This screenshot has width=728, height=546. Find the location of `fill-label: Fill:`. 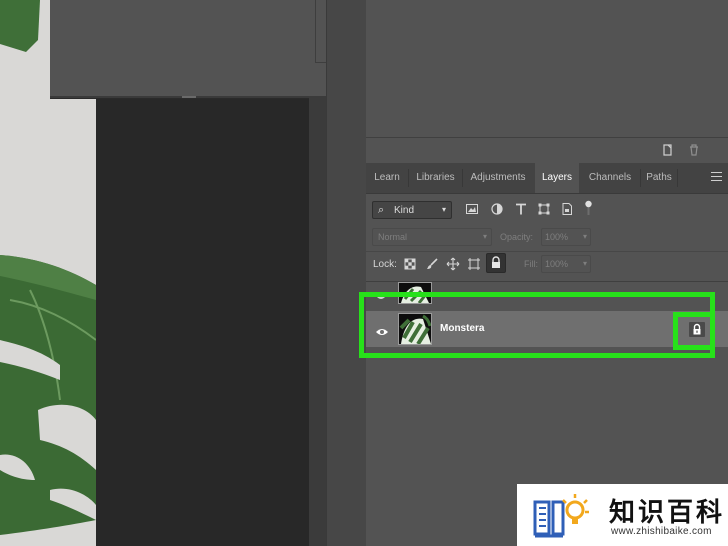

fill-label: Fill: is located at coordinates (531, 264).